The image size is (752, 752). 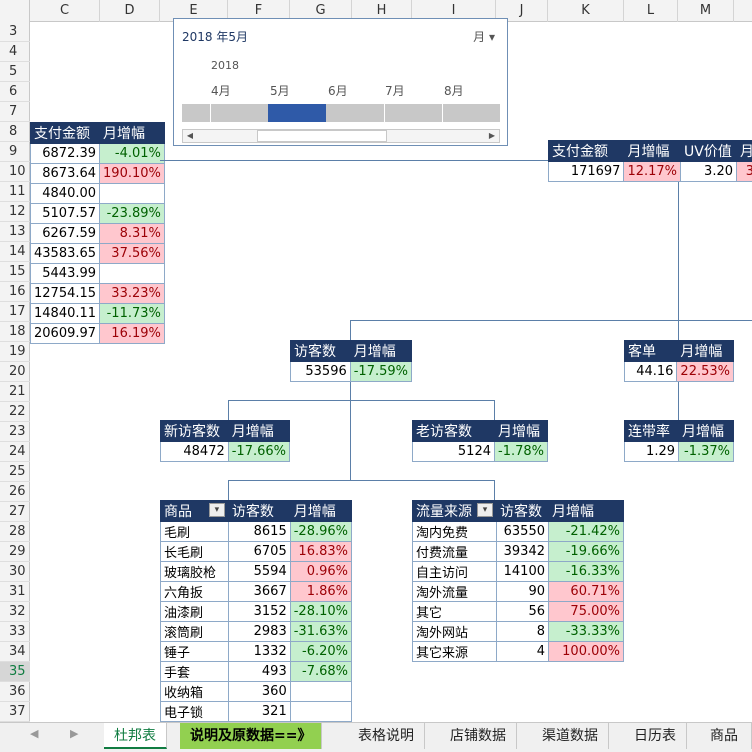 I want to click on timeline-scrollbar: ◀ ▶, so click(x=341, y=136).